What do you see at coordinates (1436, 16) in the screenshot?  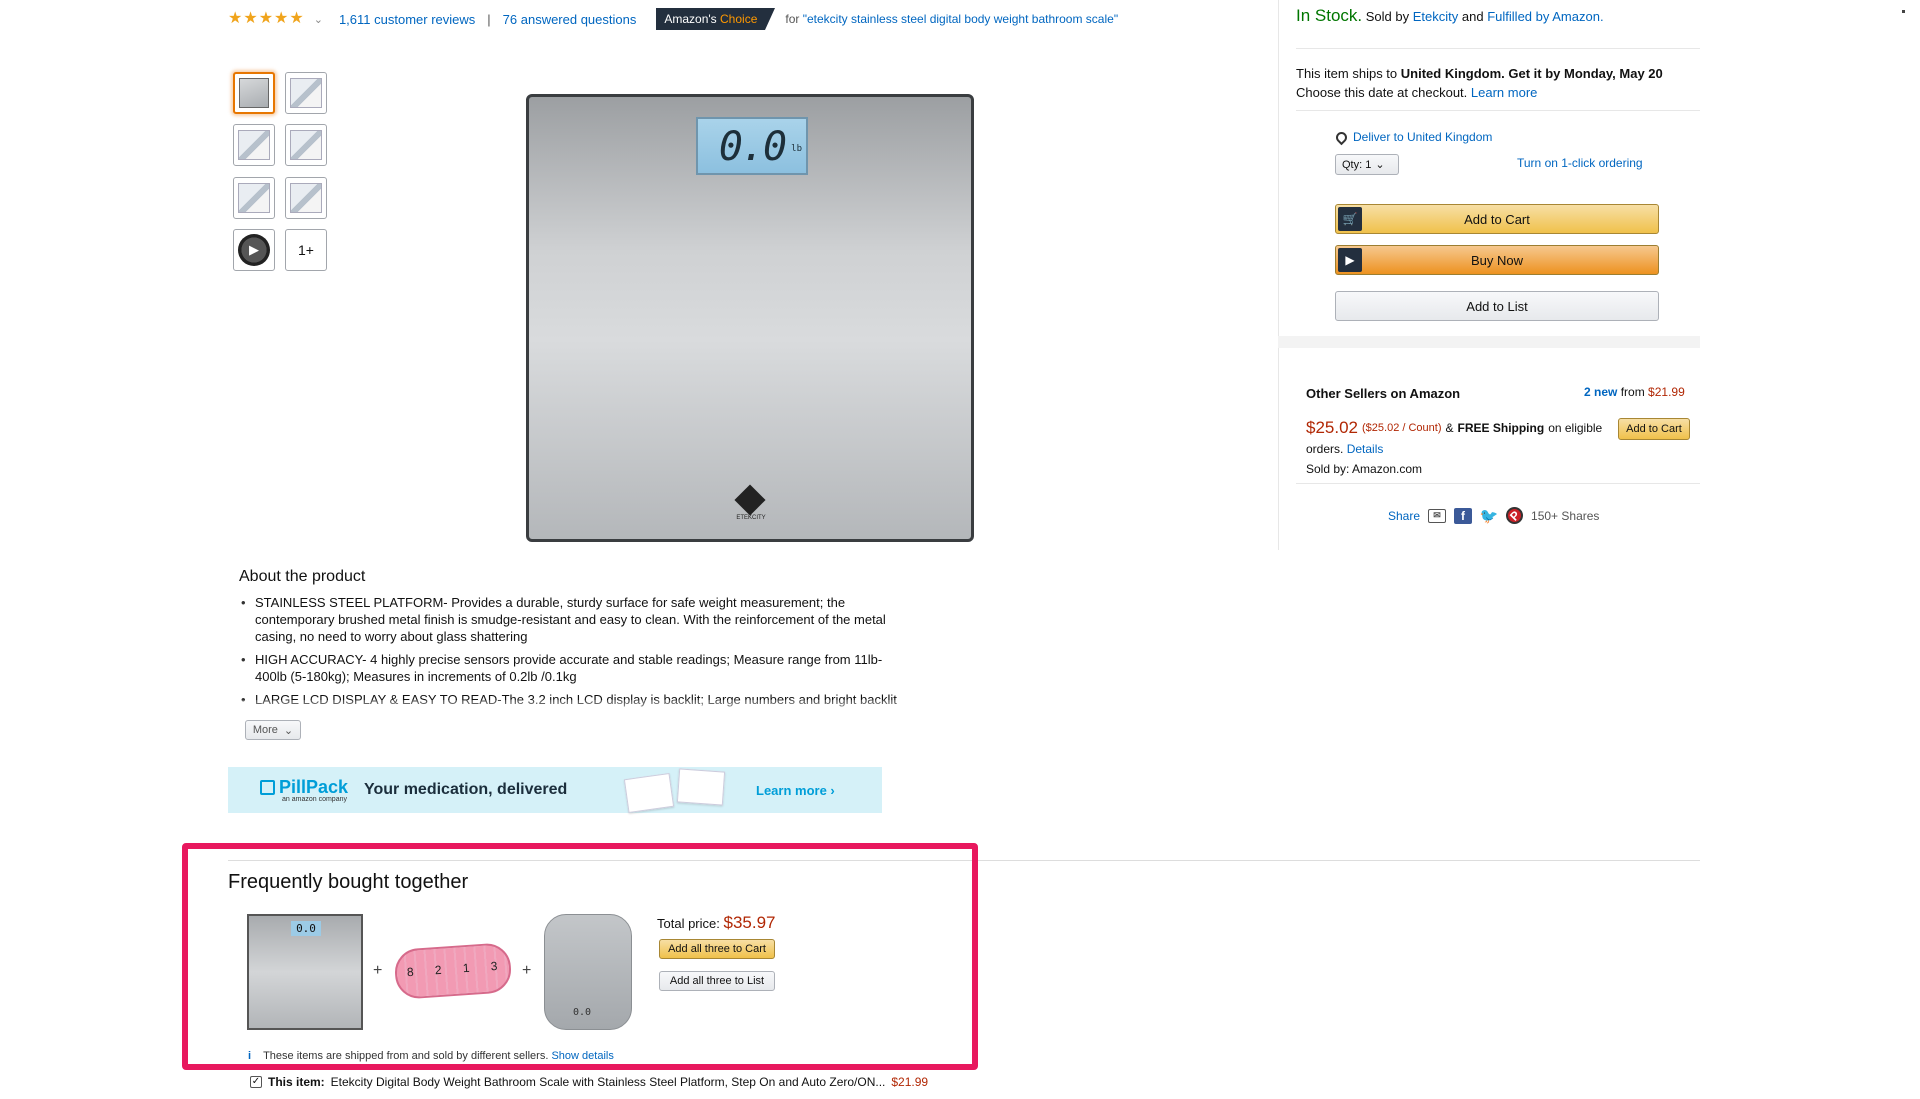 I see `seller-link: Etekcity` at bounding box center [1436, 16].